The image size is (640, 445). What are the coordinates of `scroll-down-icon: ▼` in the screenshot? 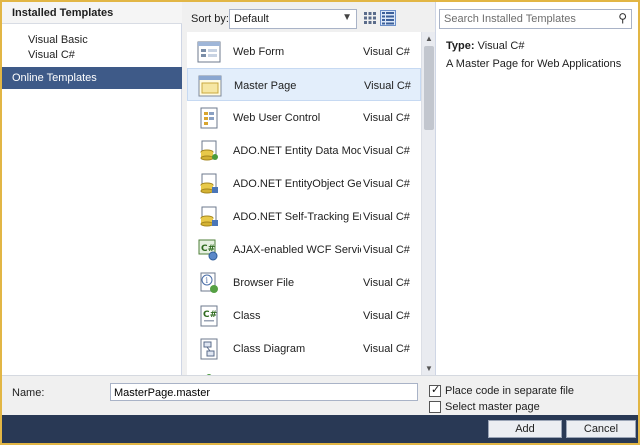 It's located at (429, 368).